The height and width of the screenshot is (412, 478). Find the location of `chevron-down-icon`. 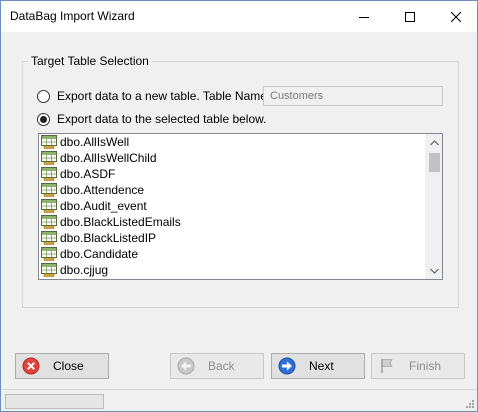

chevron-down-icon is located at coordinates (434, 271).